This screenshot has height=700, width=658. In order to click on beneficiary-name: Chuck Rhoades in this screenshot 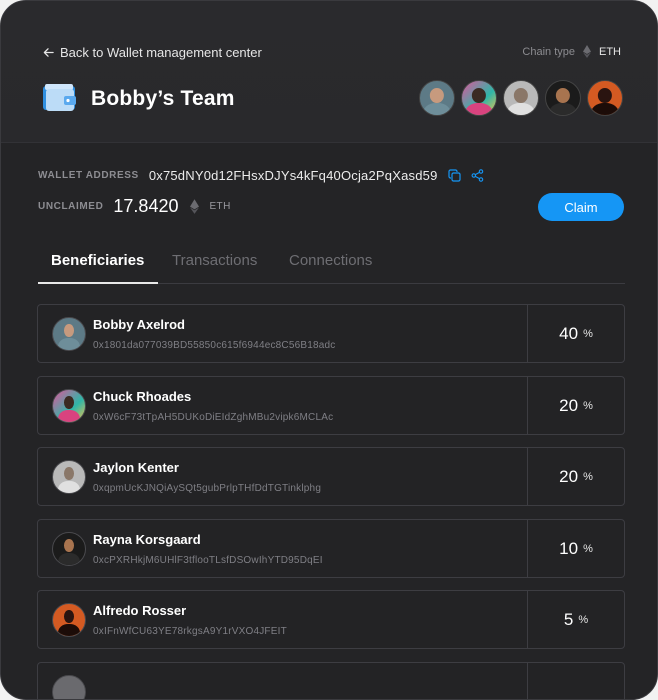, I will do `click(142, 396)`.